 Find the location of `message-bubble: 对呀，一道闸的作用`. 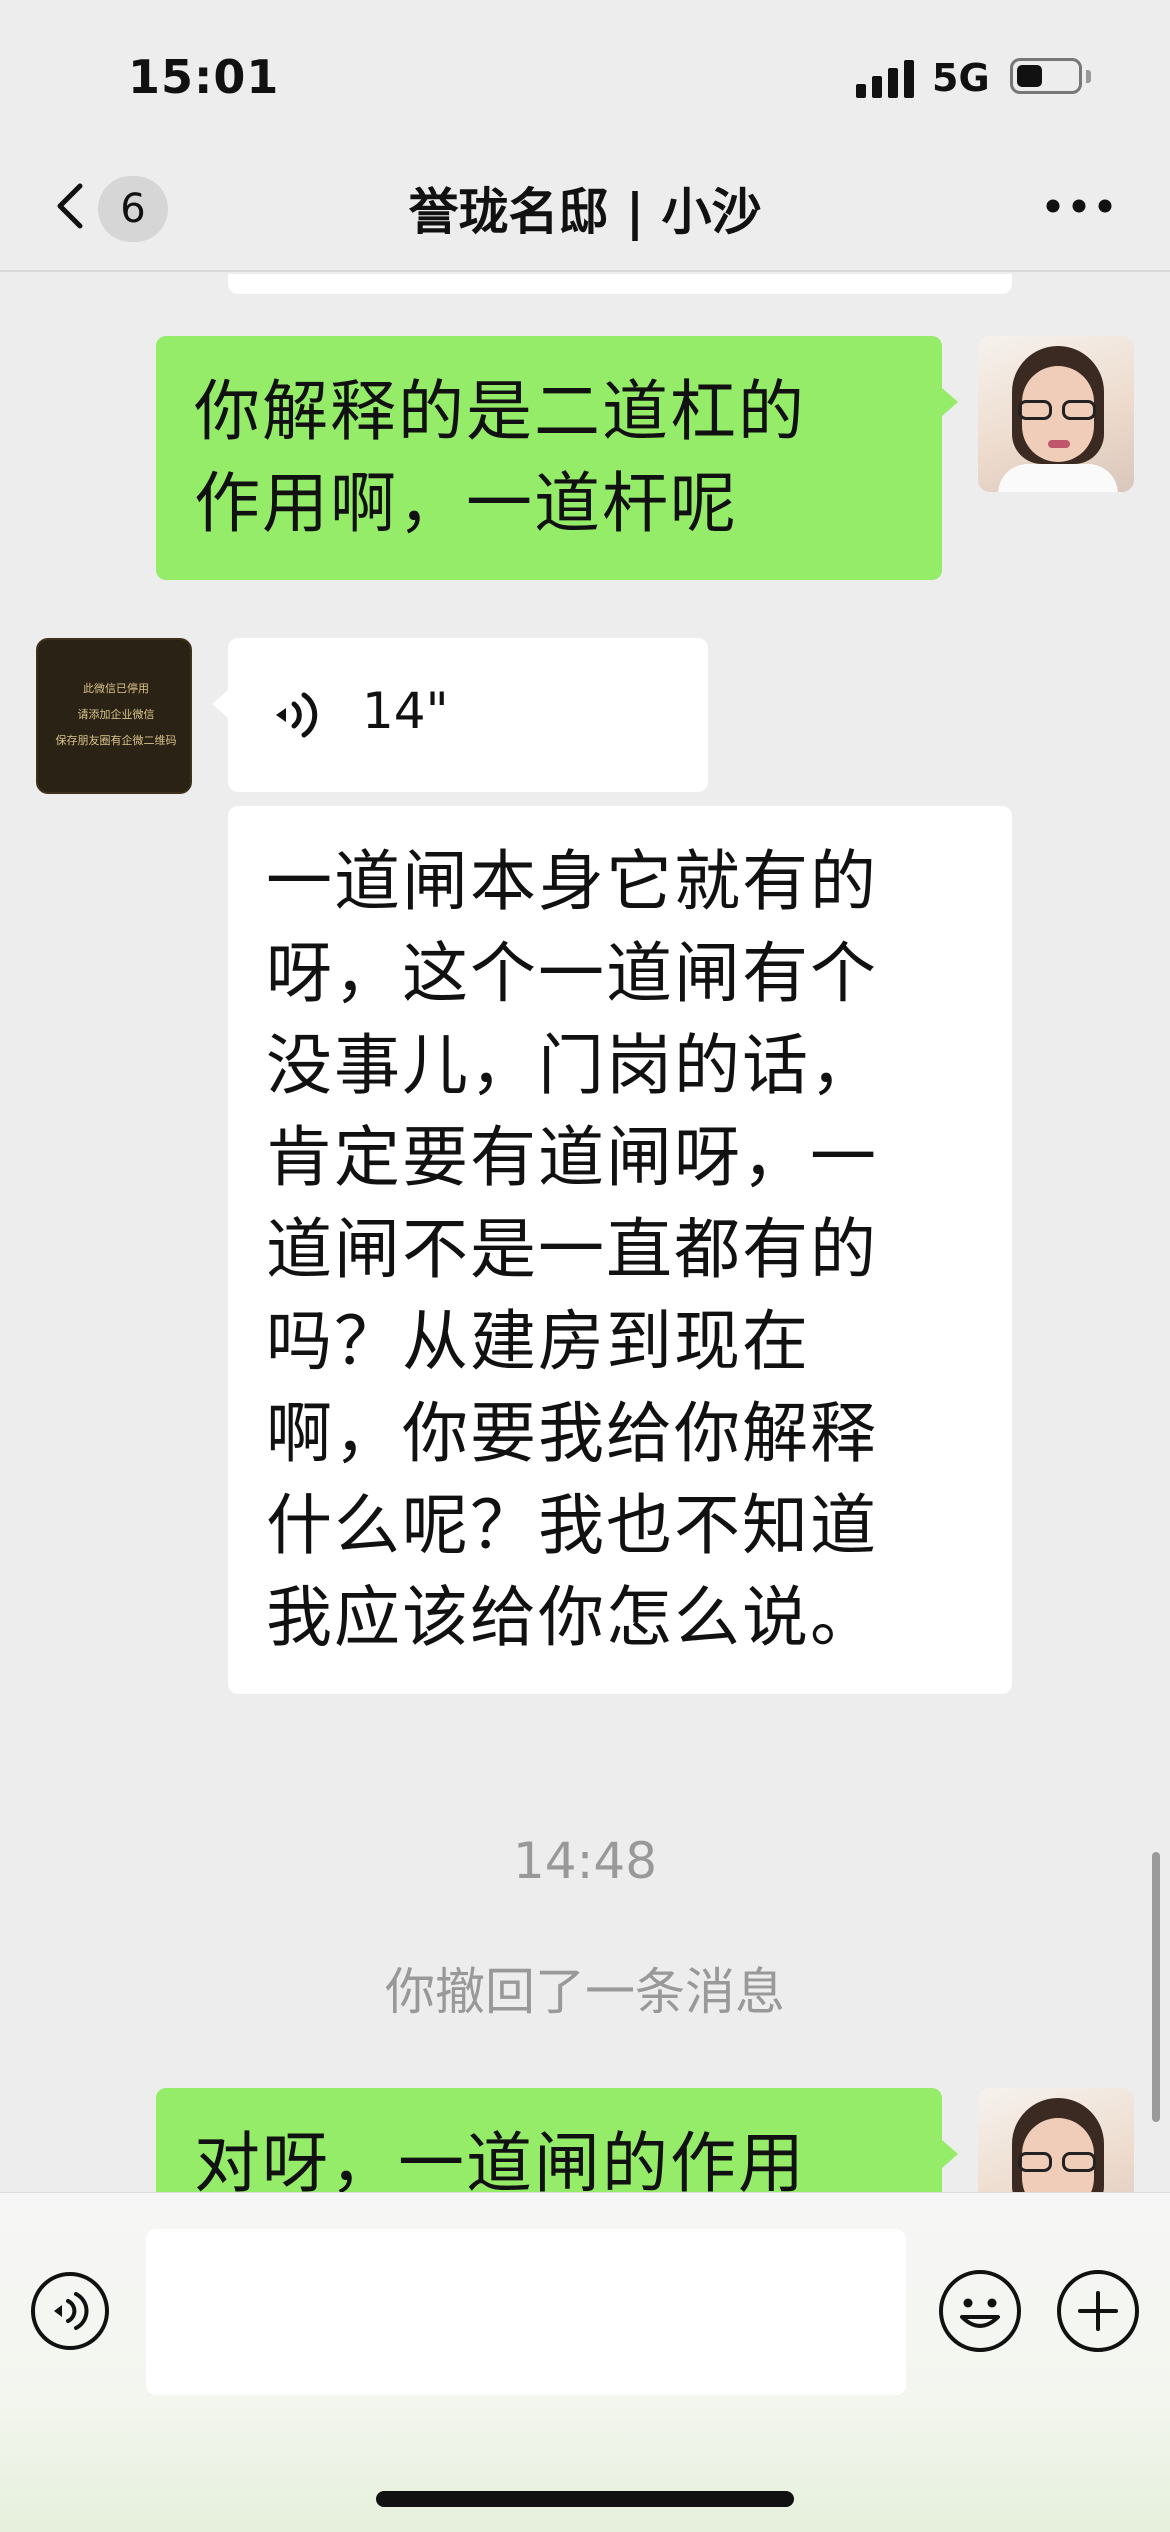

message-bubble: 对呀，一道闸的作用 is located at coordinates (549, 2140).